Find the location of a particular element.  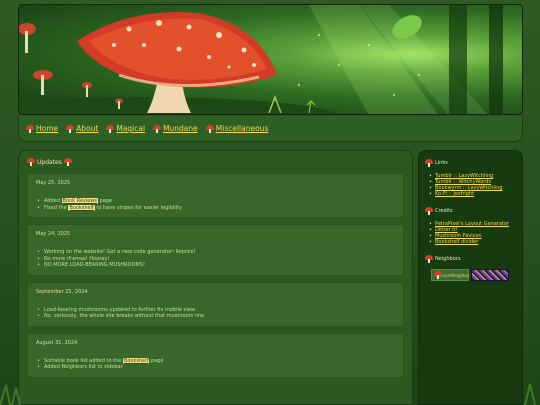

background-plants is located at coordinates (268, 394).